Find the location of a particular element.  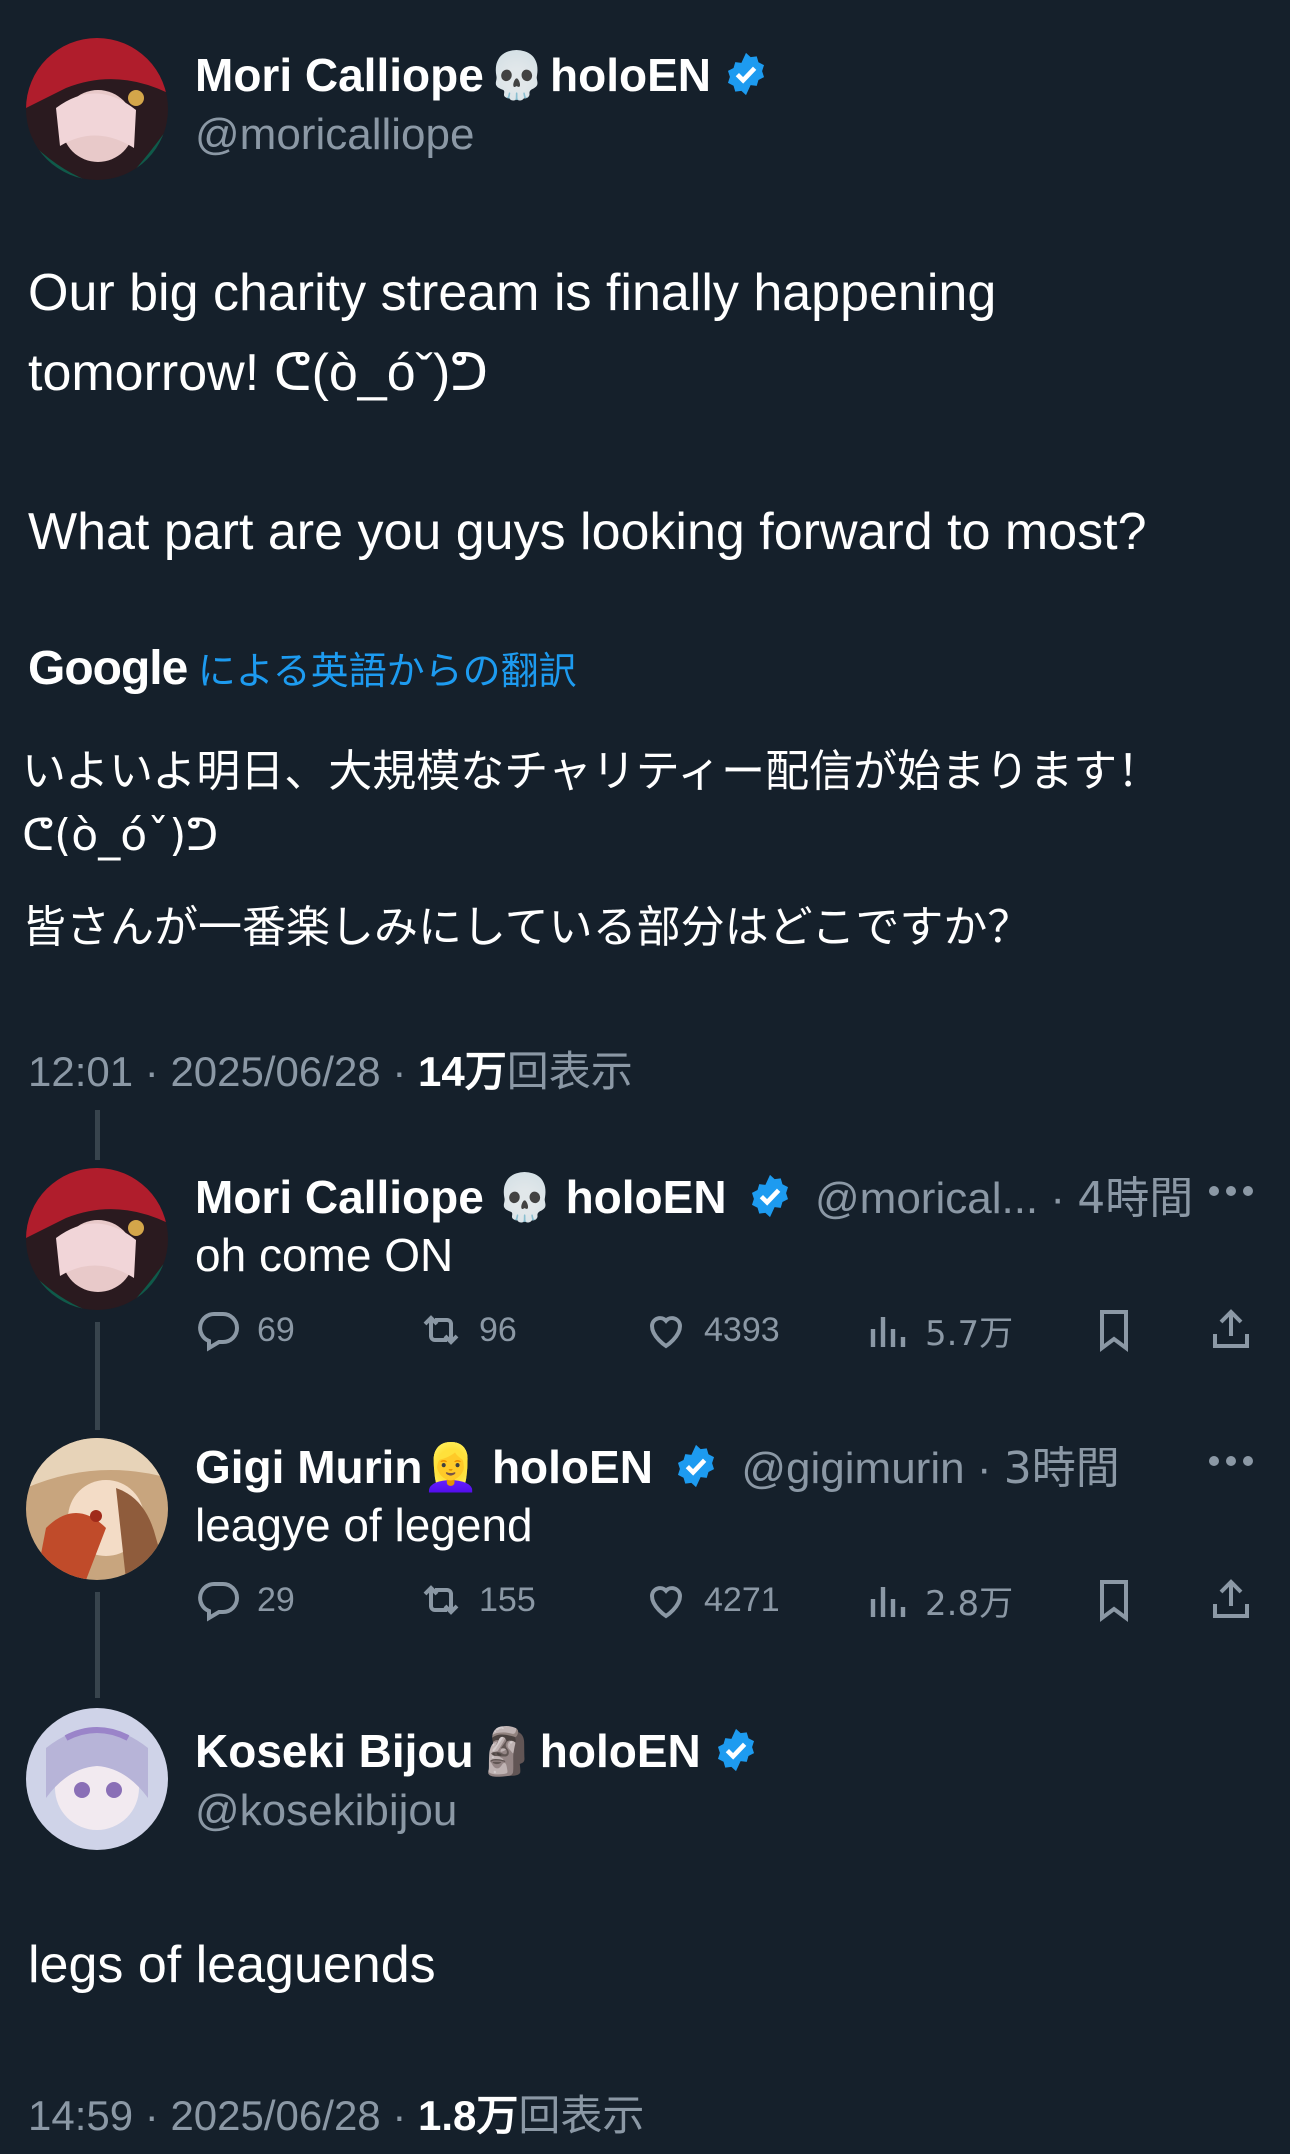

focus-tweet-meta: 14:59 · 2025/06/28 · 1.8万回表示 is located at coordinates (336, 2115).